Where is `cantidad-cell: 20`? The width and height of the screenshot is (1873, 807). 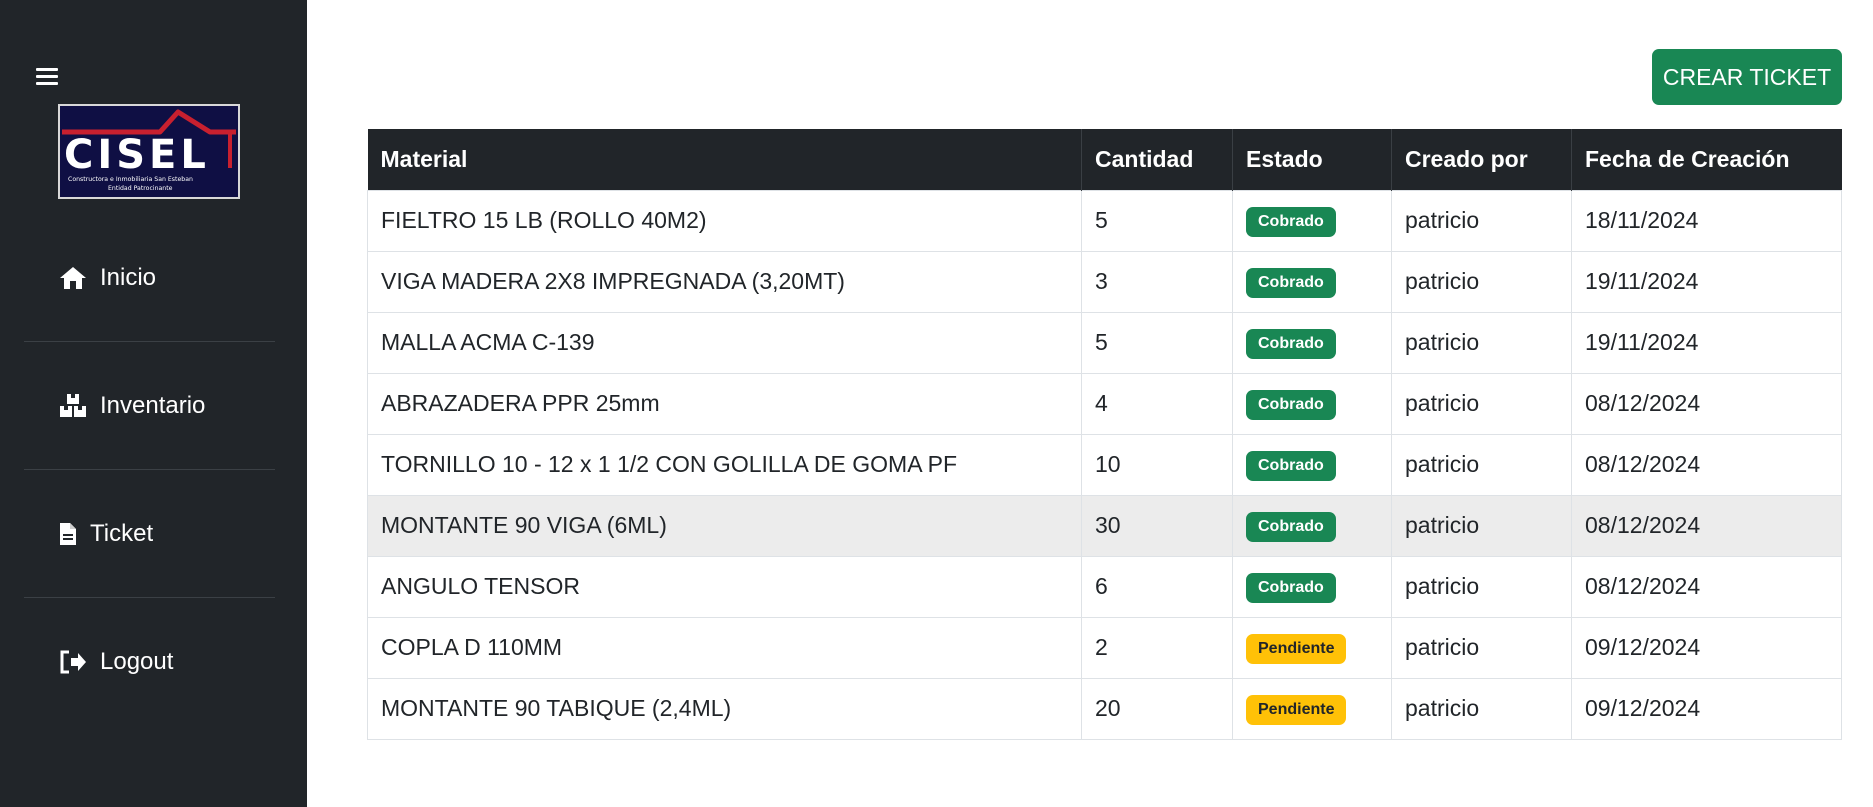 cantidad-cell: 20 is located at coordinates (1157, 708).